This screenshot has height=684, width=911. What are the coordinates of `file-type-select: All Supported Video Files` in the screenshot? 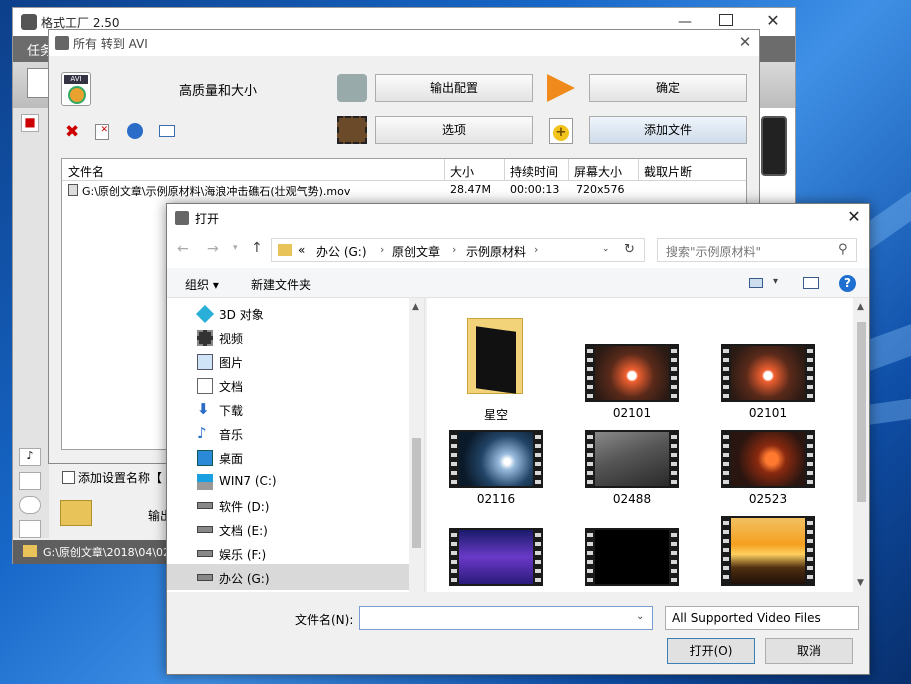 It's located at (762, 618).